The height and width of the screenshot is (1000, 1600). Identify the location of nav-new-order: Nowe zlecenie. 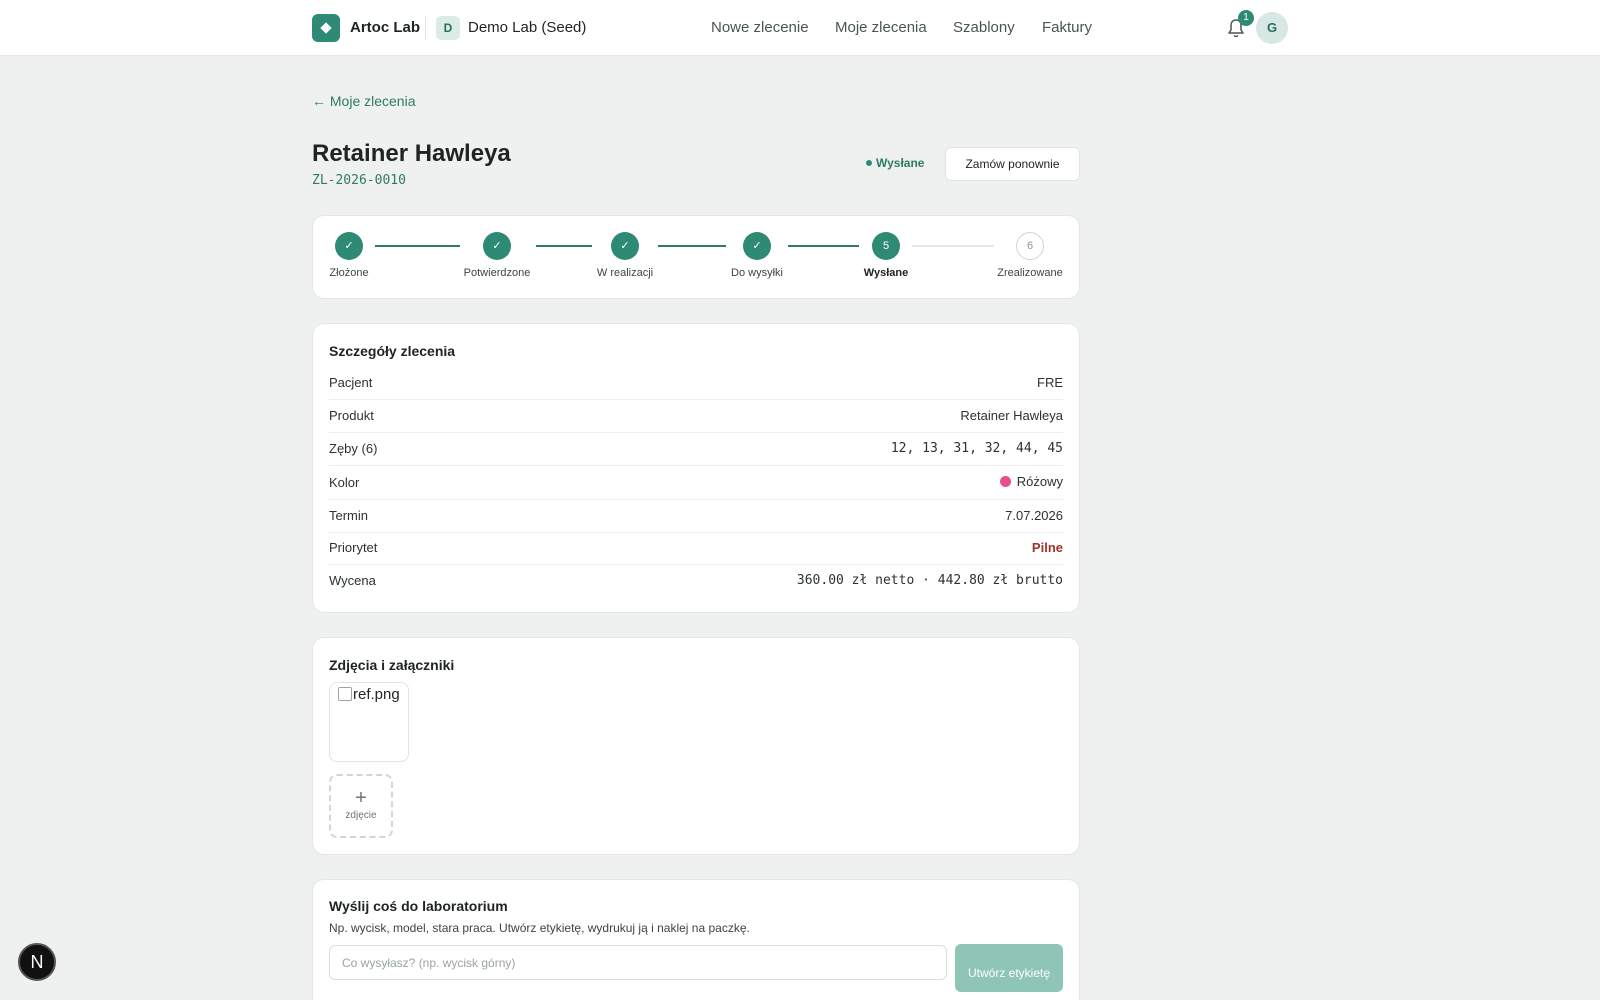
(760, 27).